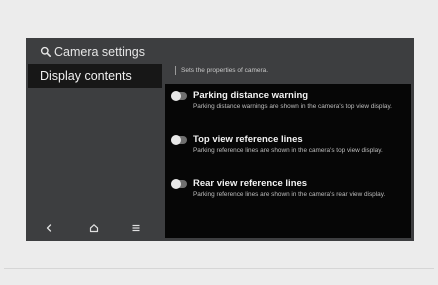 Image resolution: width=438 pixels, height=285 pixels. I want to click on bottom-nav-bar, so click(94, 228).